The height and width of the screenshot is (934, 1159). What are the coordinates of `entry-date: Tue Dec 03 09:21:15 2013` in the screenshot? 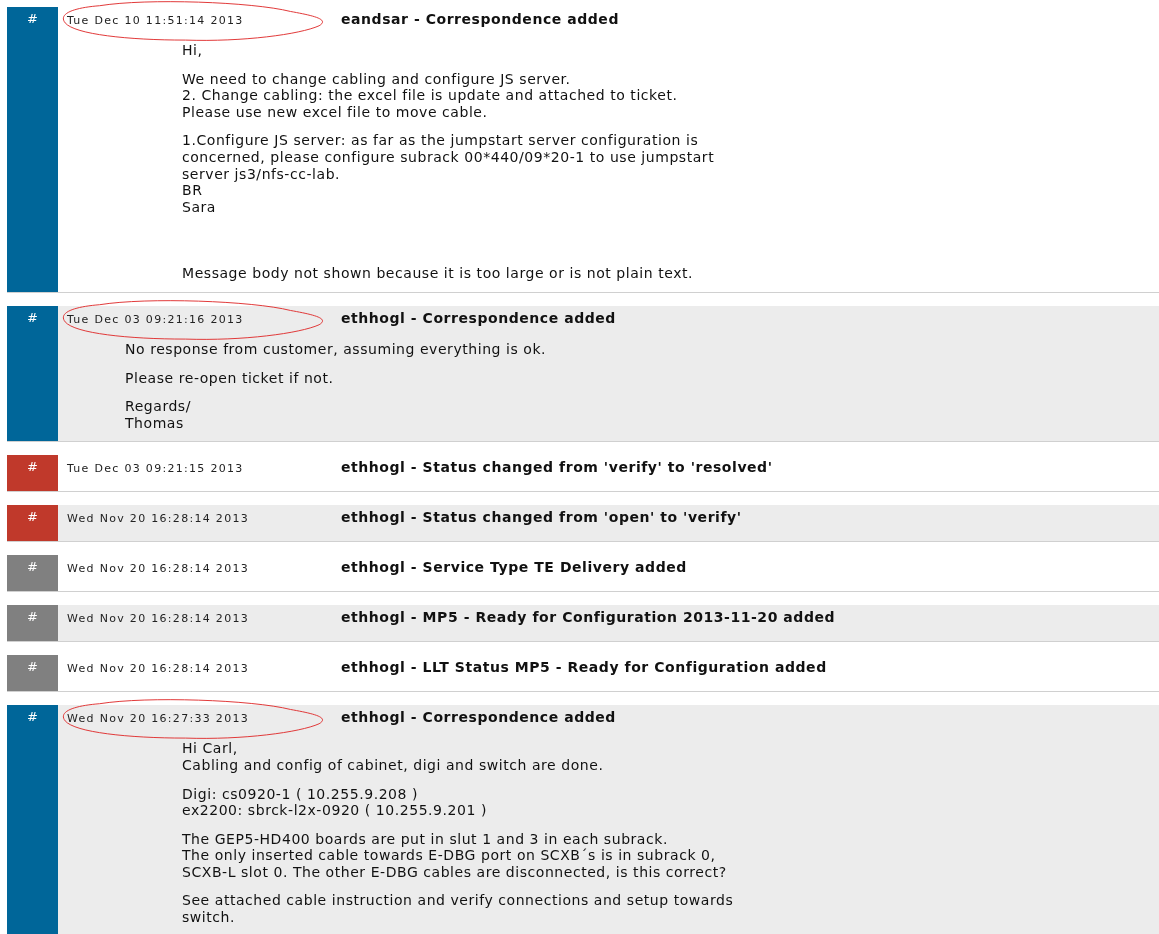 It's located at (156, 469).